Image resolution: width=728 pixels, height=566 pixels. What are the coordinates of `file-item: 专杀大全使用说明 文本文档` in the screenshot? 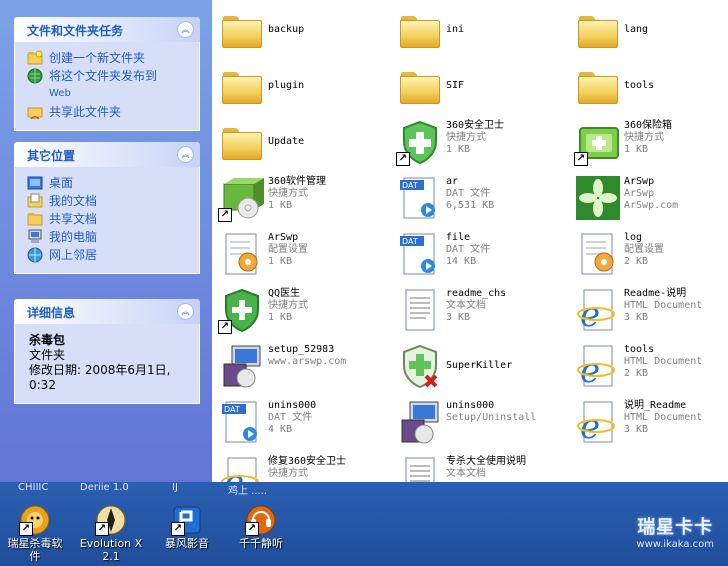 It's located at (477, 466).